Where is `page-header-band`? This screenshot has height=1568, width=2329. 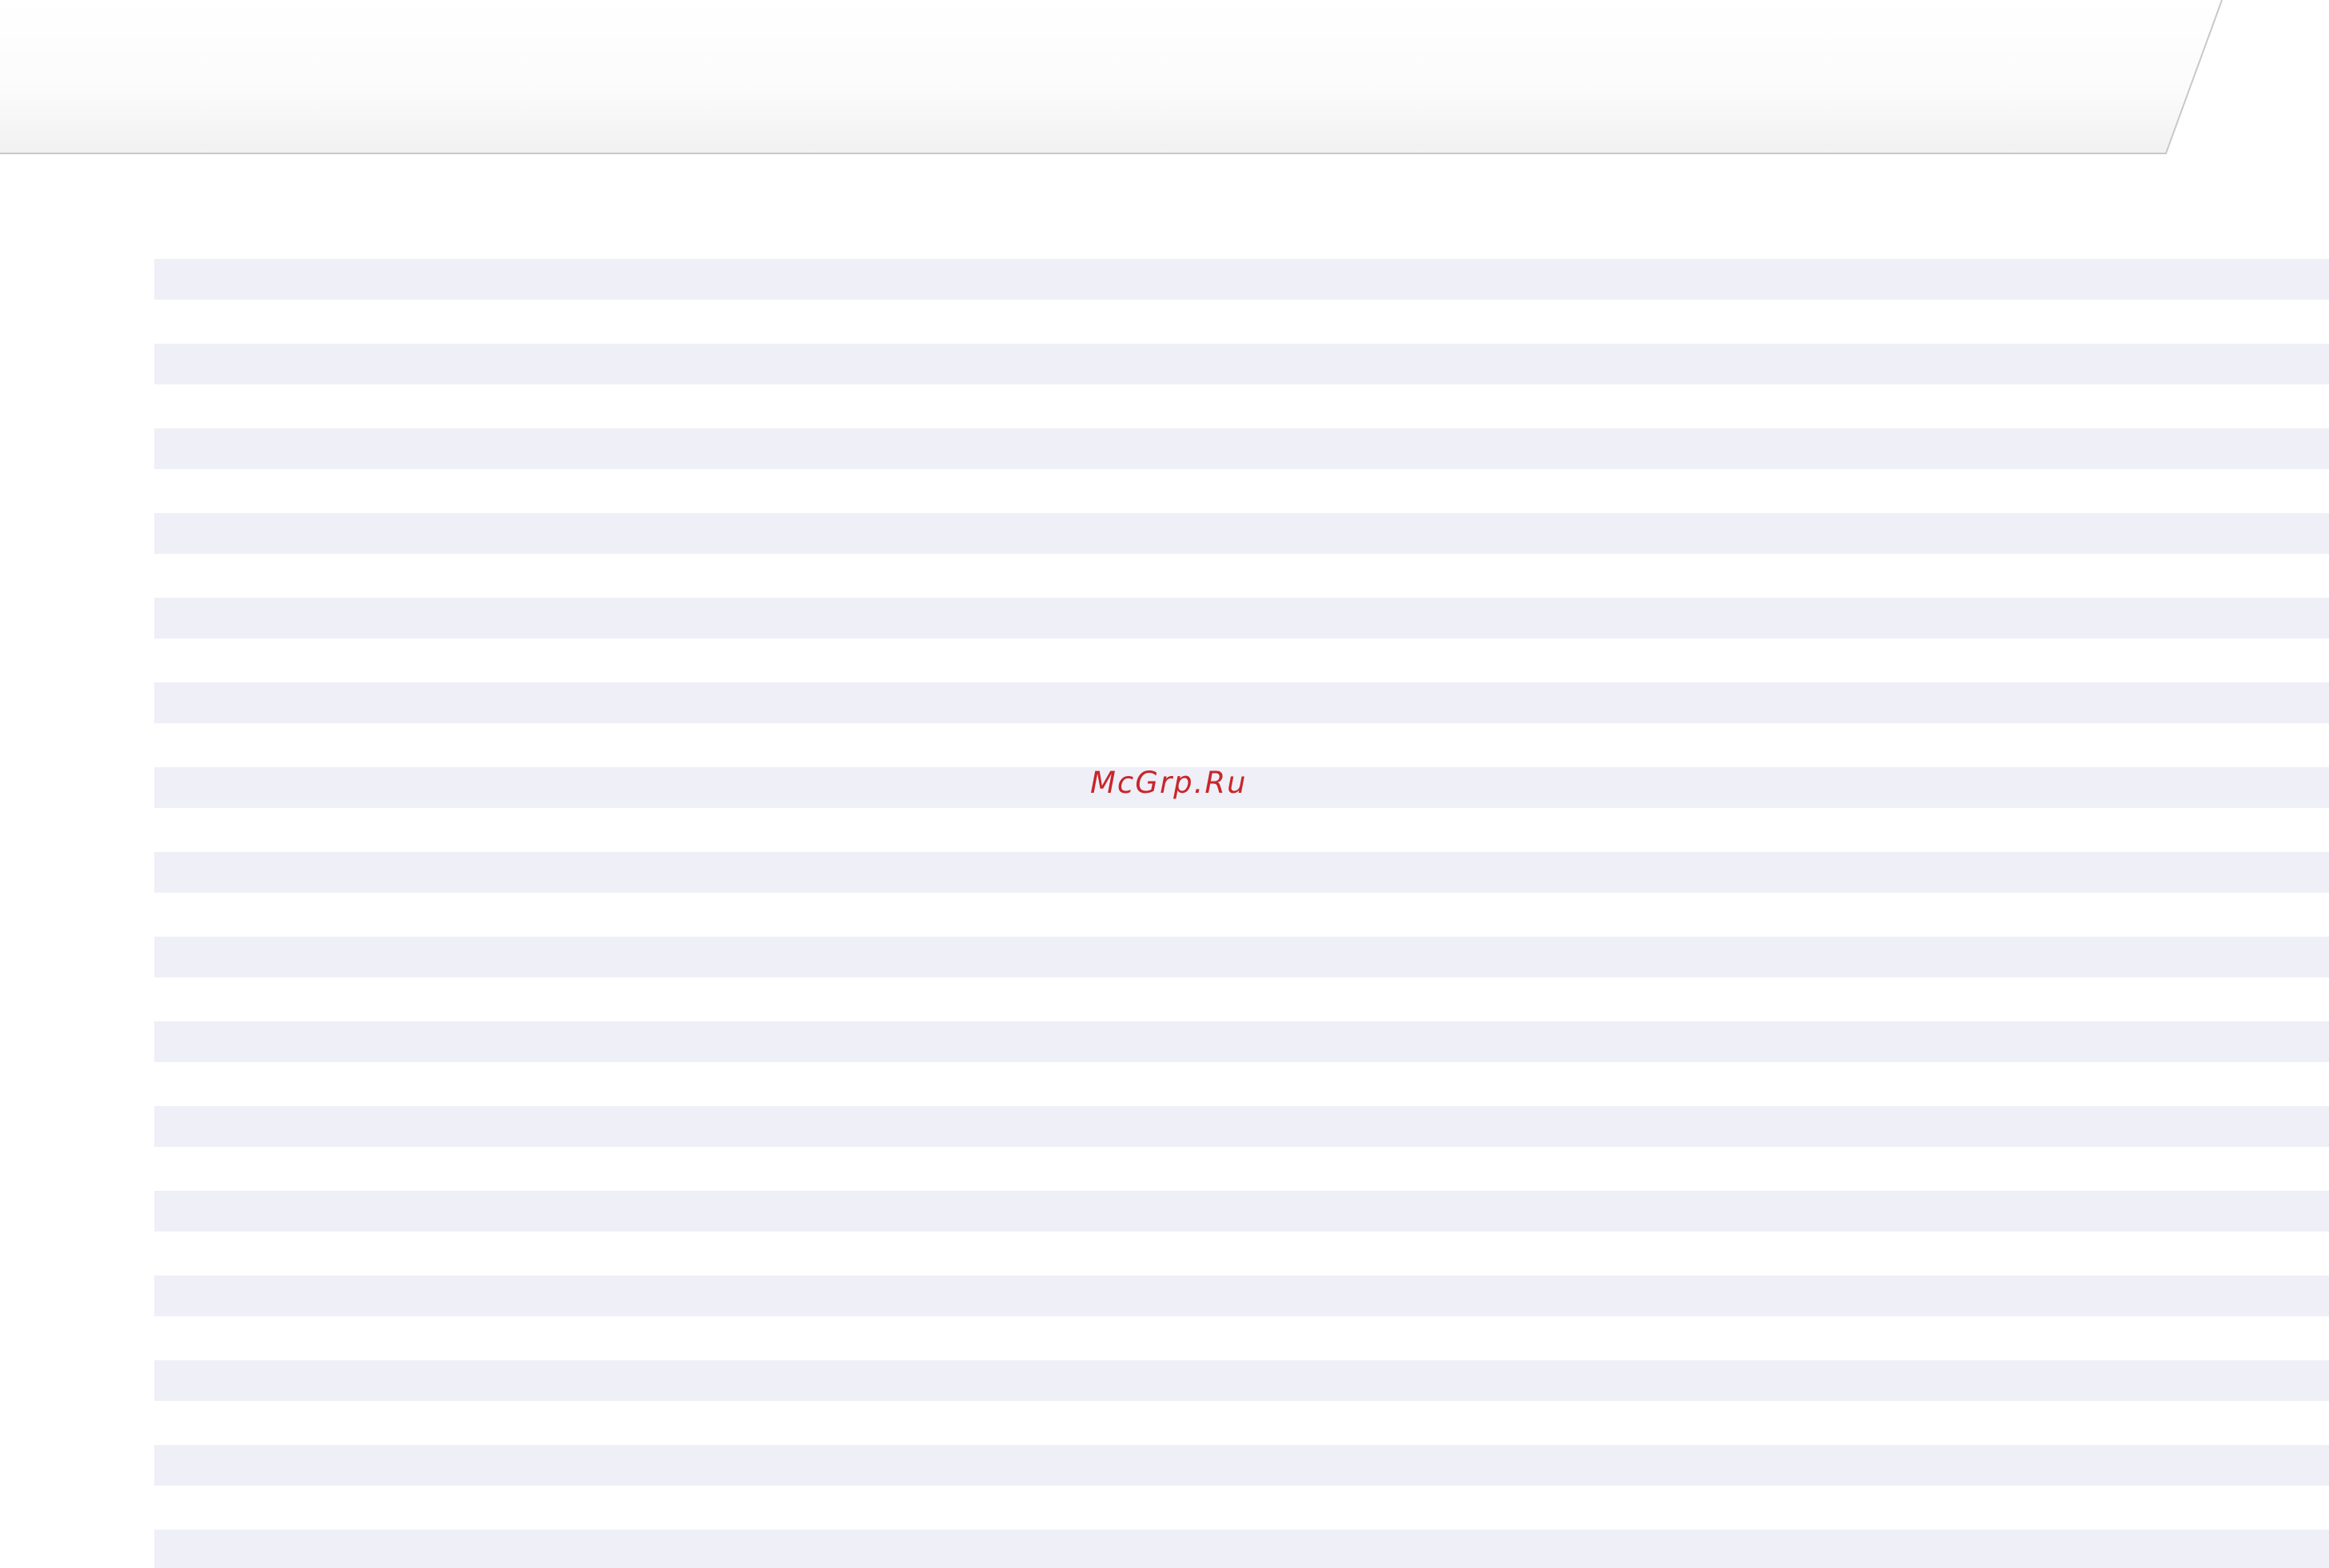 page-header-band is located at coordinates (1164, 78).